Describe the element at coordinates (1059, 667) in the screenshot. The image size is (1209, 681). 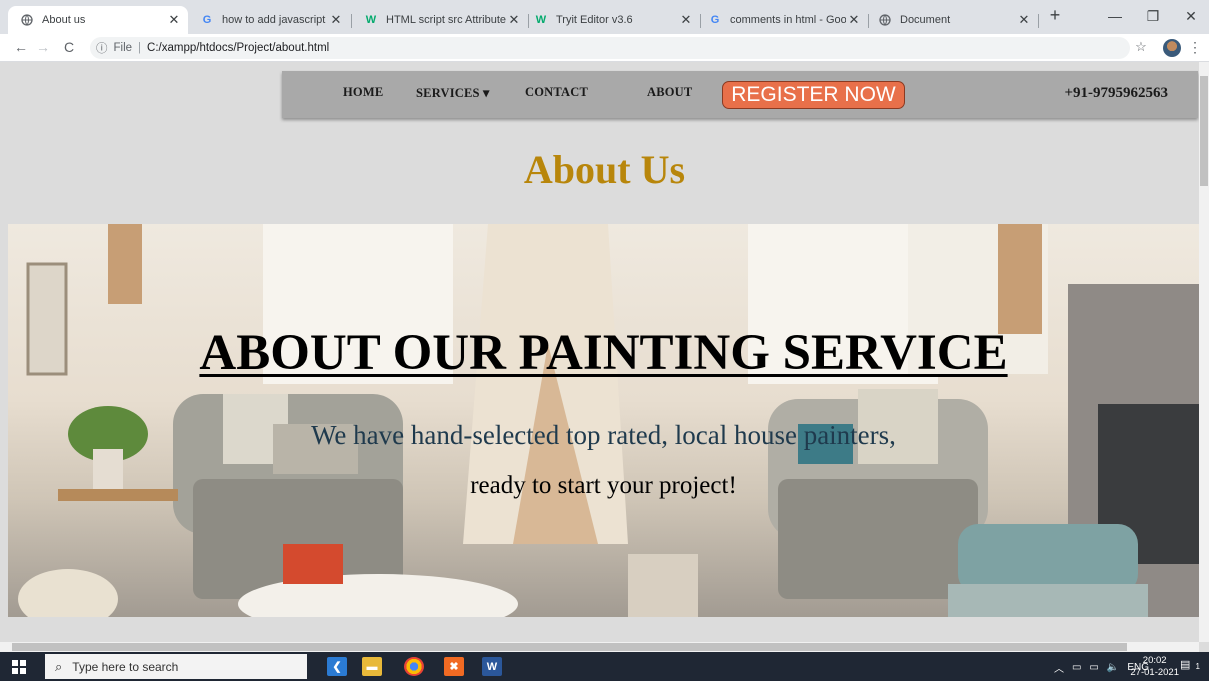
I see `chevron-up-icon: ︿` at that location.